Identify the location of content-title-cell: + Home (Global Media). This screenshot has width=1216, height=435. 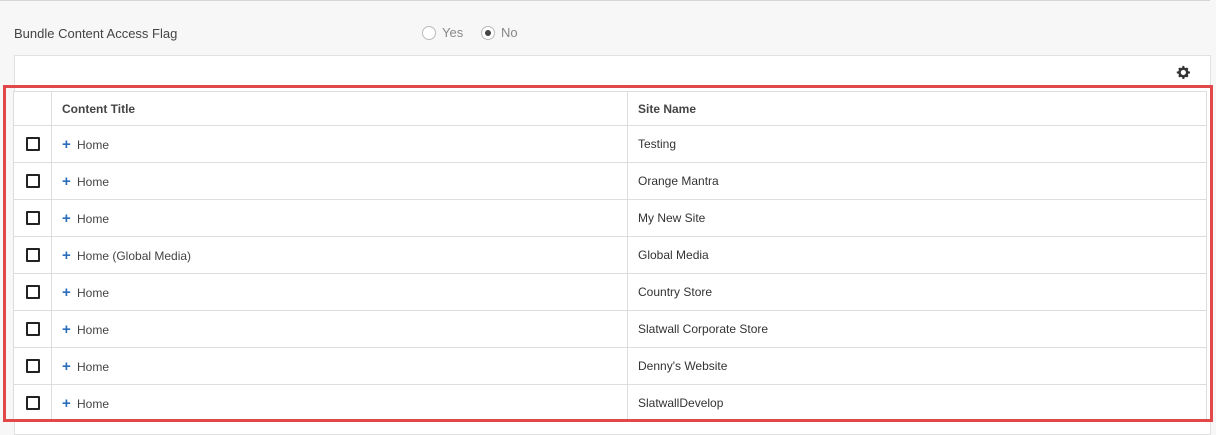
(339, 255).